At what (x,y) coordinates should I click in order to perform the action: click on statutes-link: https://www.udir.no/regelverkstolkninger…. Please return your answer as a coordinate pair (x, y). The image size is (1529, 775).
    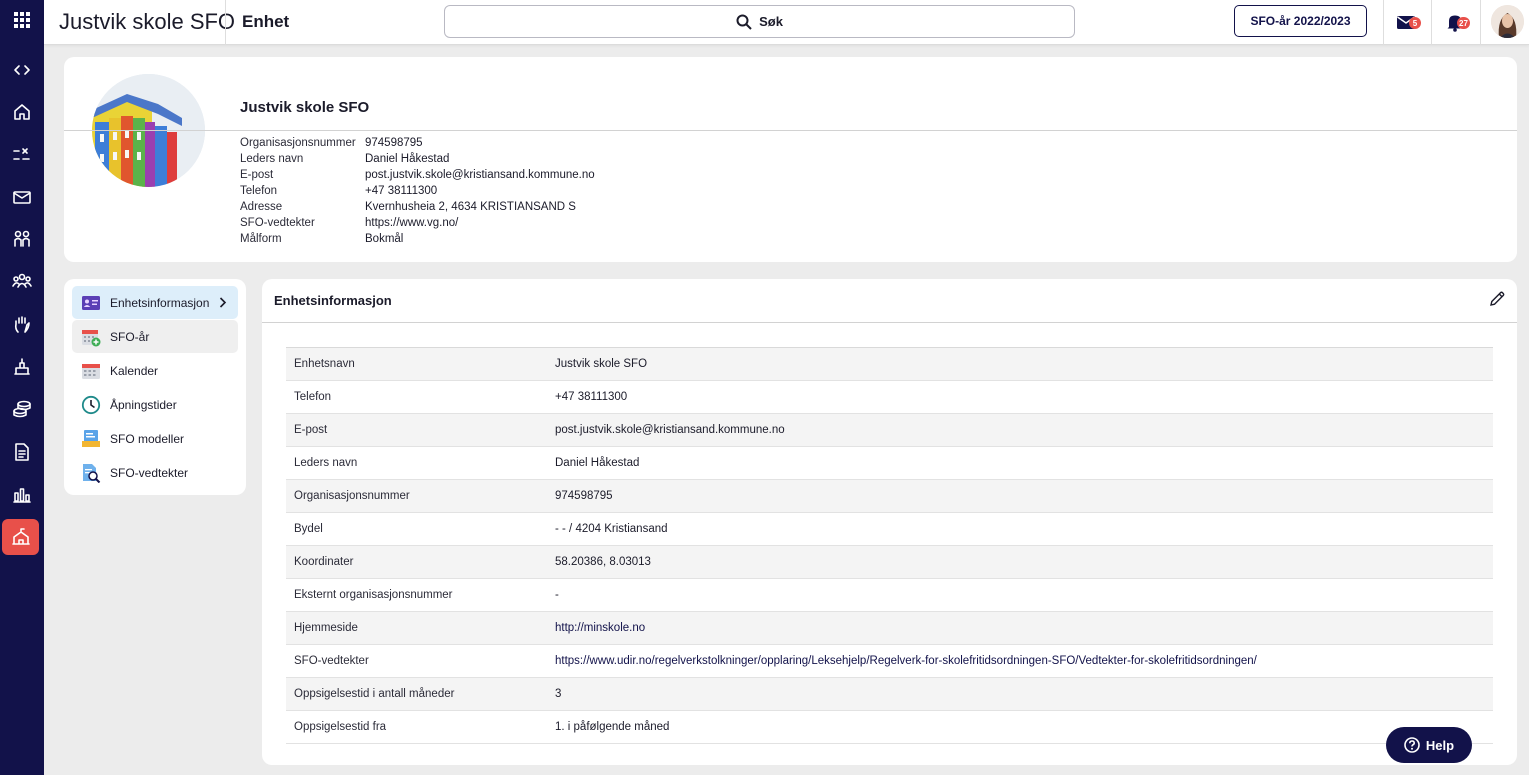
    Looking at the image, I should click on (906, 661).